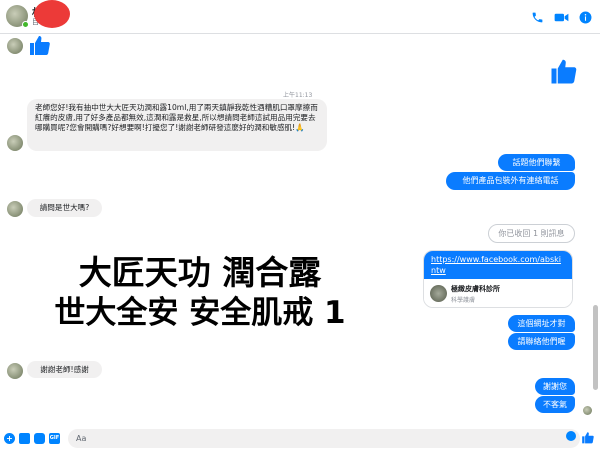 This screenshot has height=452, width=600. I want to click on emoji-icon, so click(571, 436).